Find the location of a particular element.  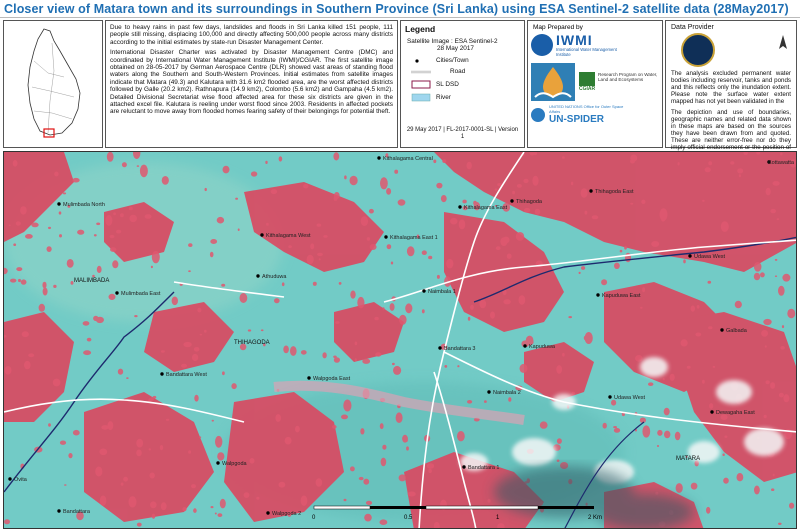

town-label: Kithalagama West is located at coordinates (288, 236).